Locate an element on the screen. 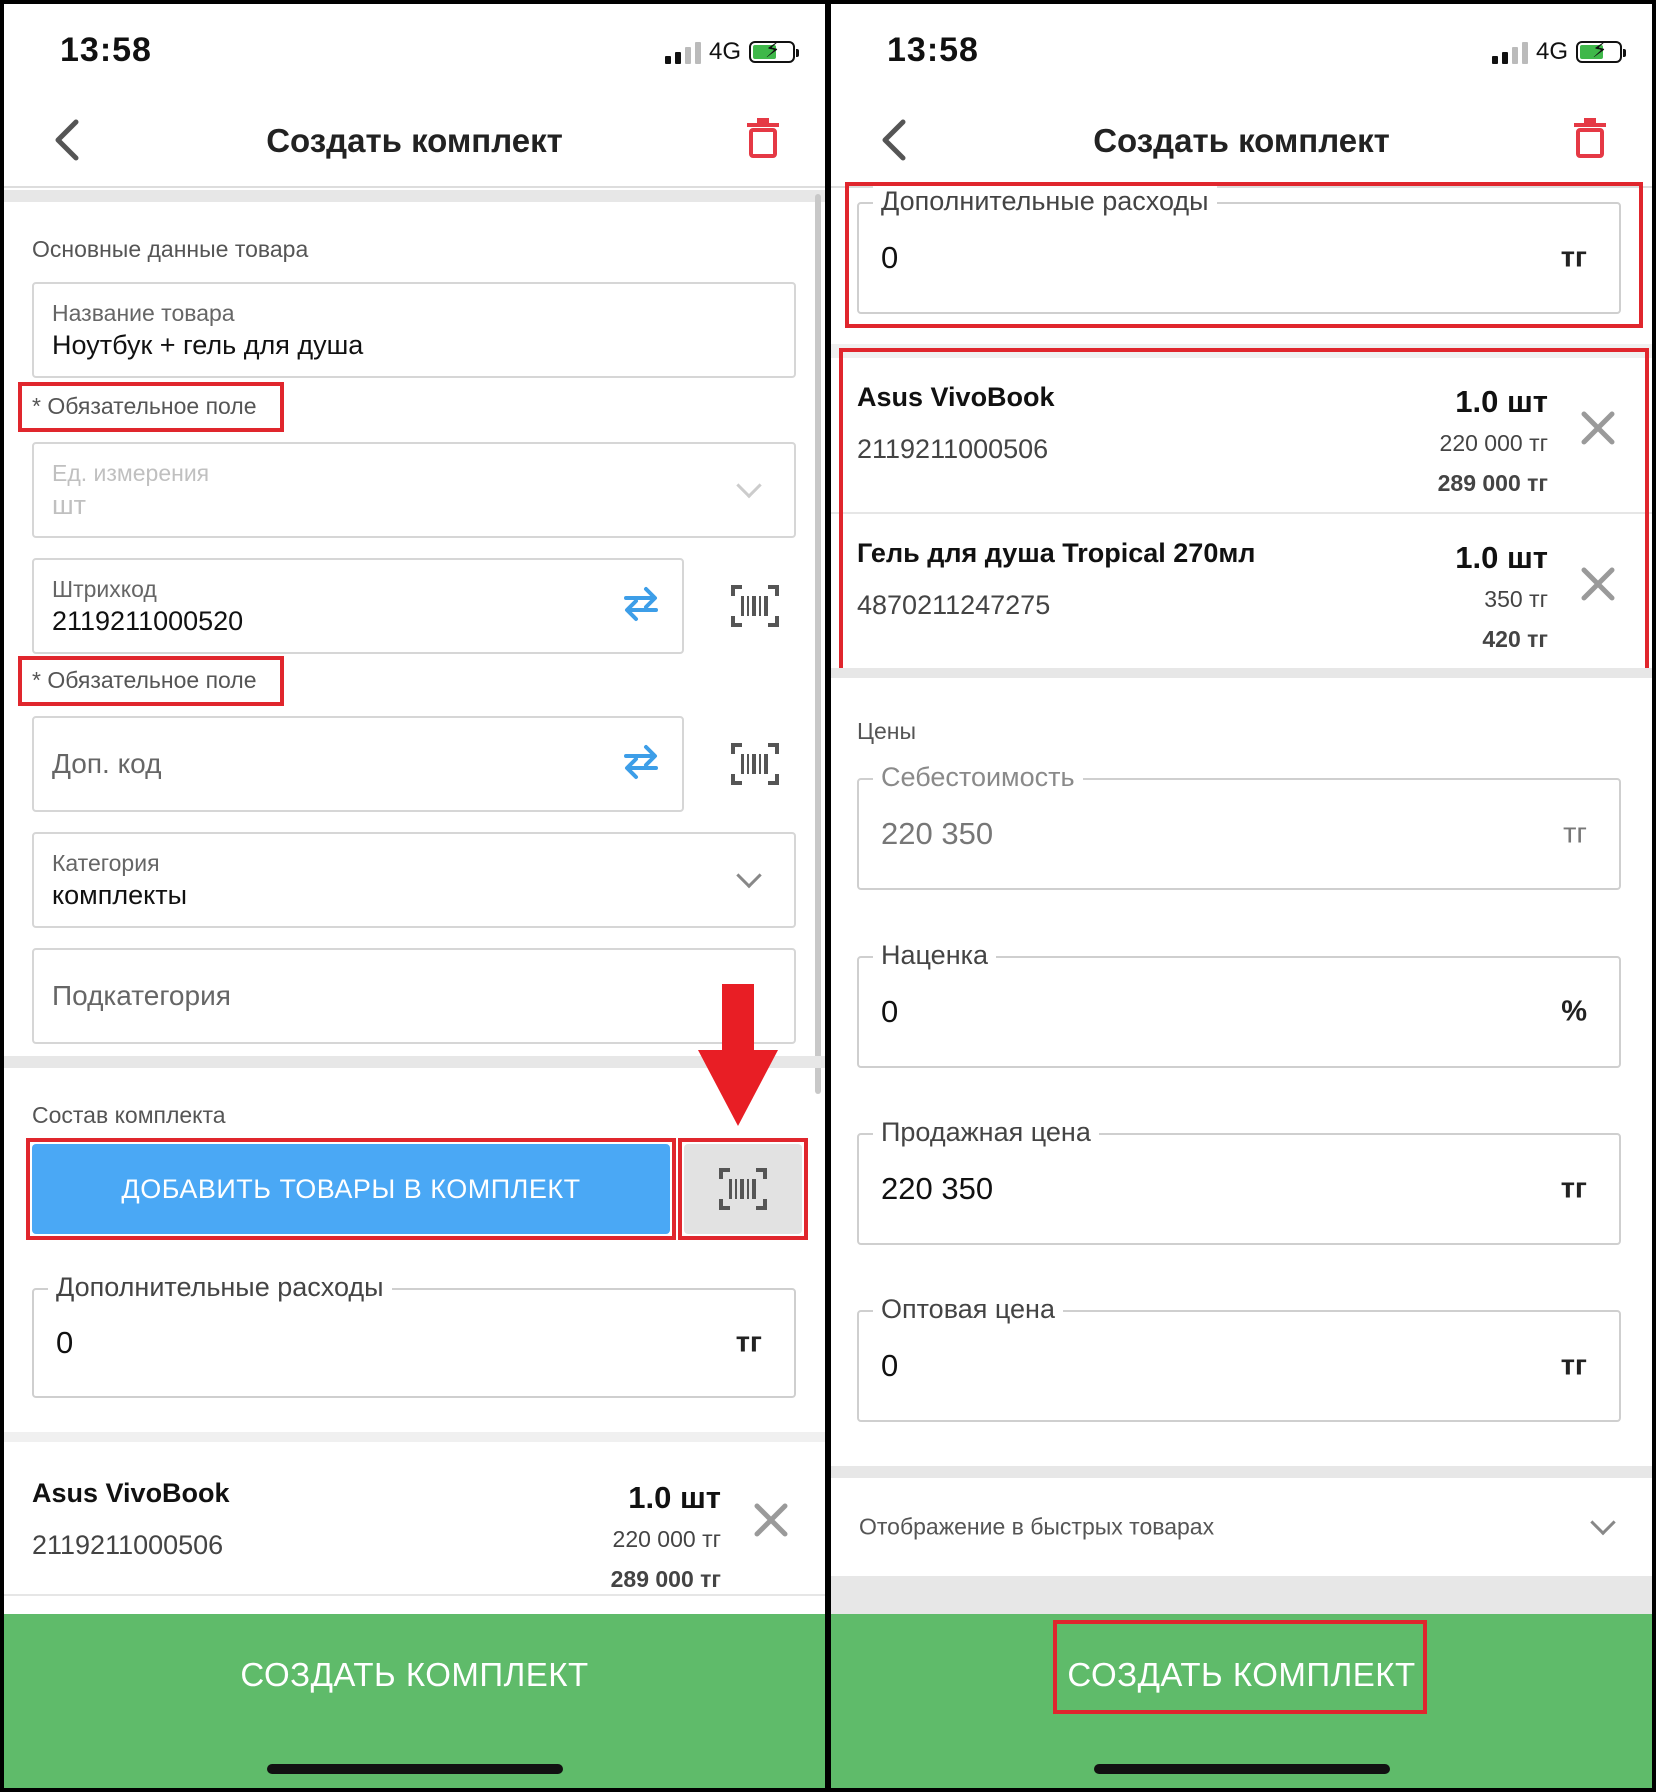 The width and height of the screenshot is (1656, 1792). cost-price-field: Себестоимость 220 350 тг is located at coordinates (1239, 826).